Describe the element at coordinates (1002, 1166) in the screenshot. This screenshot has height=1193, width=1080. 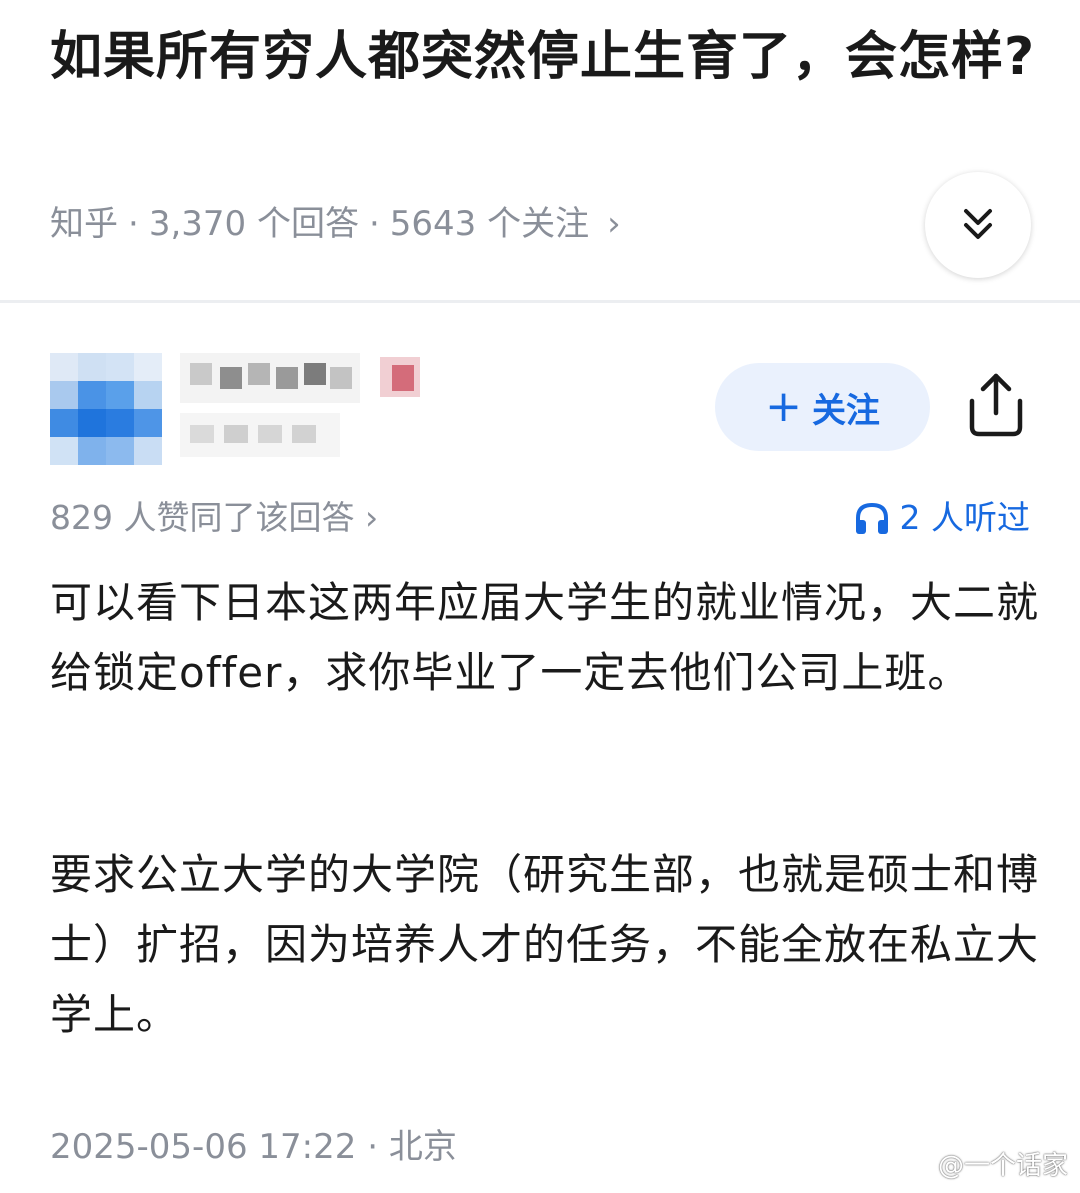
I see `watermark-text: @一个话家` at that location.